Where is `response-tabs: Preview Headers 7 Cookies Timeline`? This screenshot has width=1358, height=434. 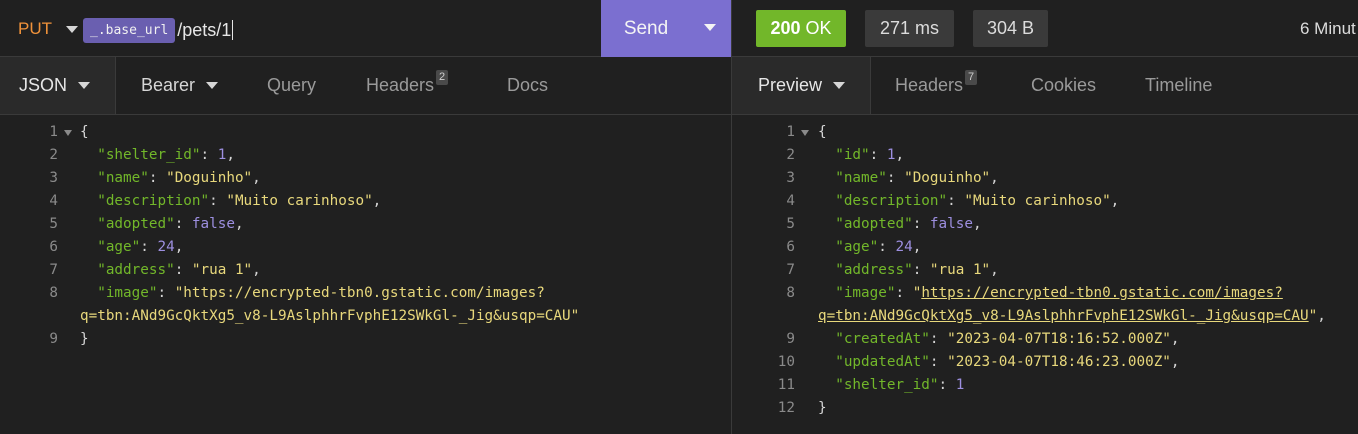 response-tabs: Preview Headers 7 Cookies Timeline is located at coordinates (1045, 86).